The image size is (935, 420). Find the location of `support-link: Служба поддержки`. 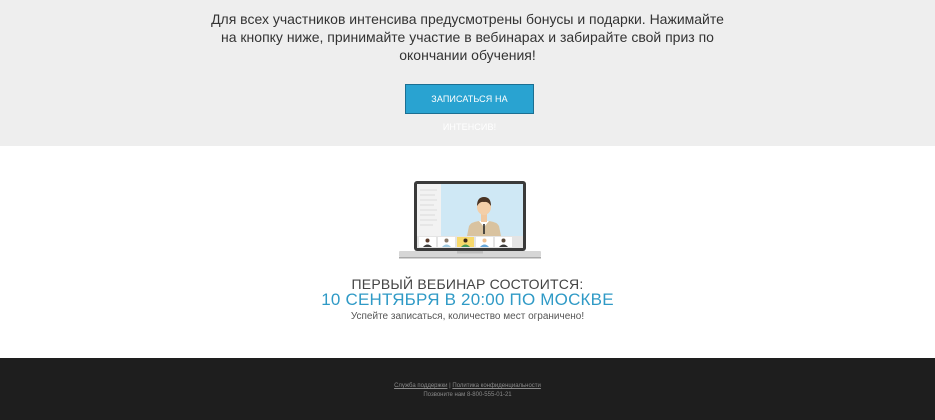

support-link: Служба поддержки is located at coordinates (420, 386).